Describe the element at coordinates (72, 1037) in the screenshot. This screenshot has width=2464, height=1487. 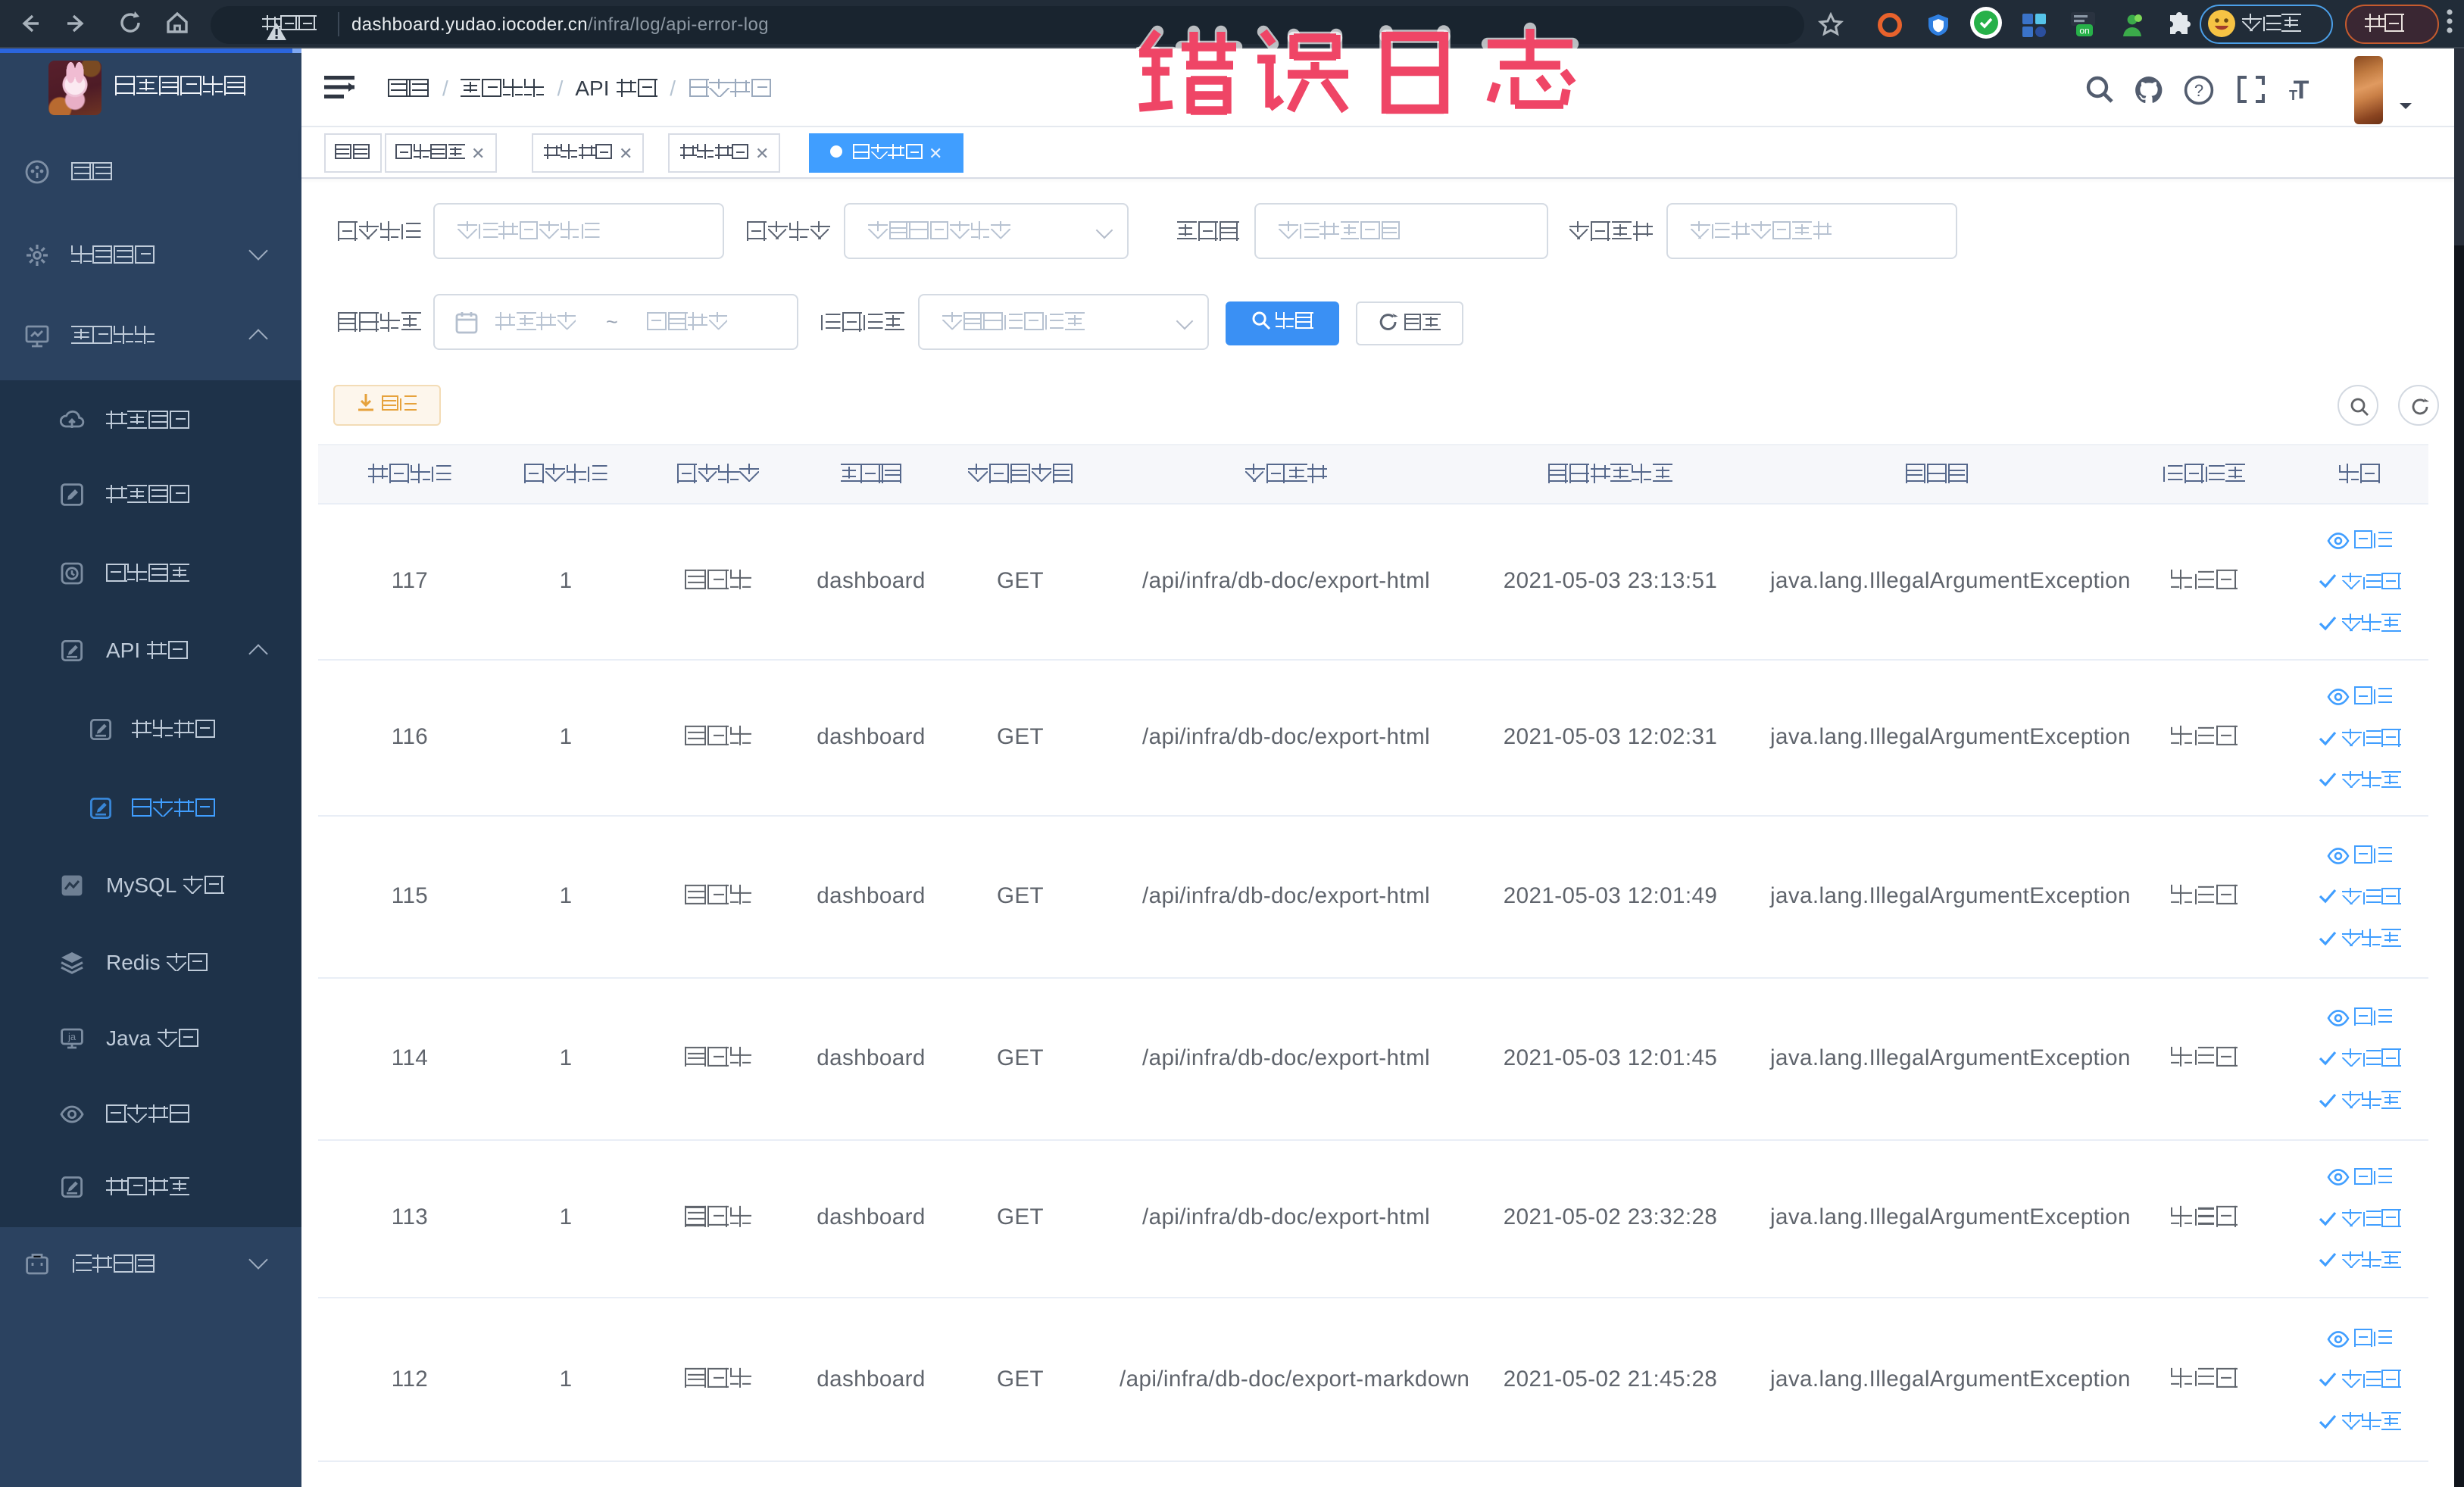
I see `svg-text: ja` at that location.